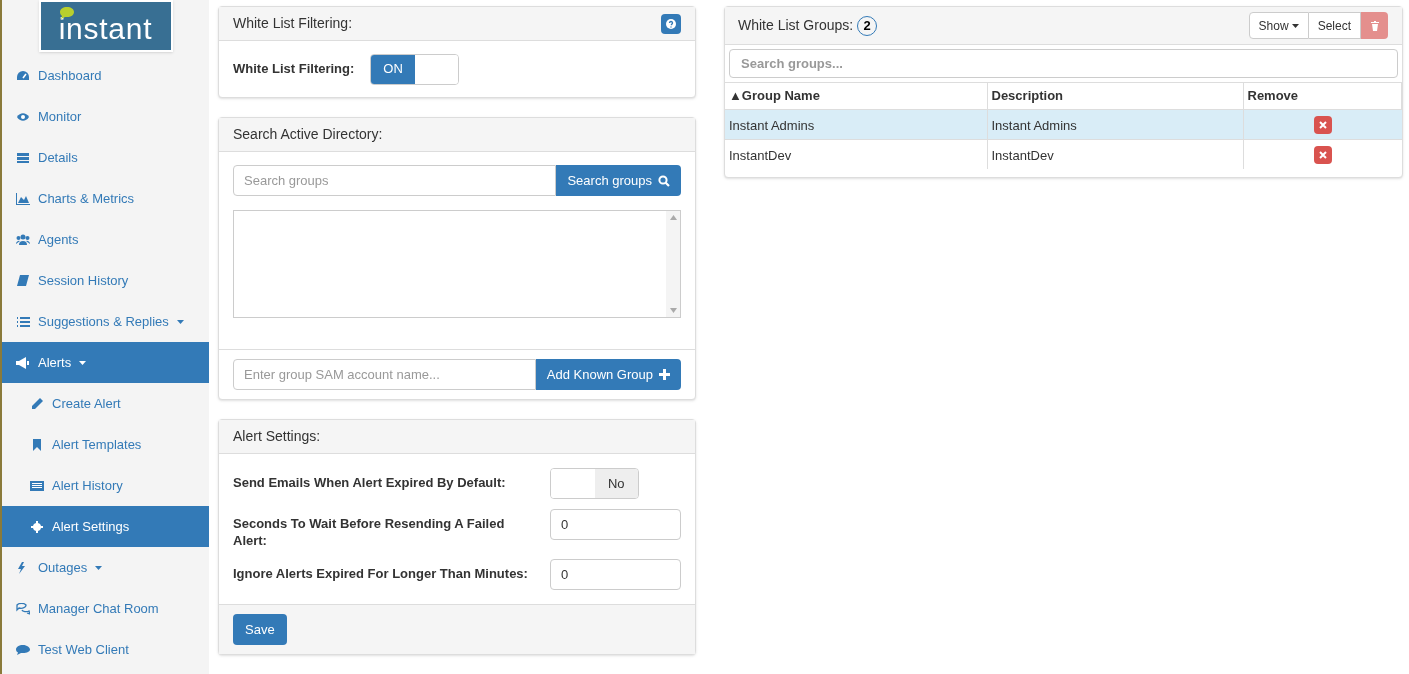 The image size is (1409, 674). What do you see at coordinates (395, 180) in the screenshot?
I see `search-field: Search groups` at bounding box center [395, 180].